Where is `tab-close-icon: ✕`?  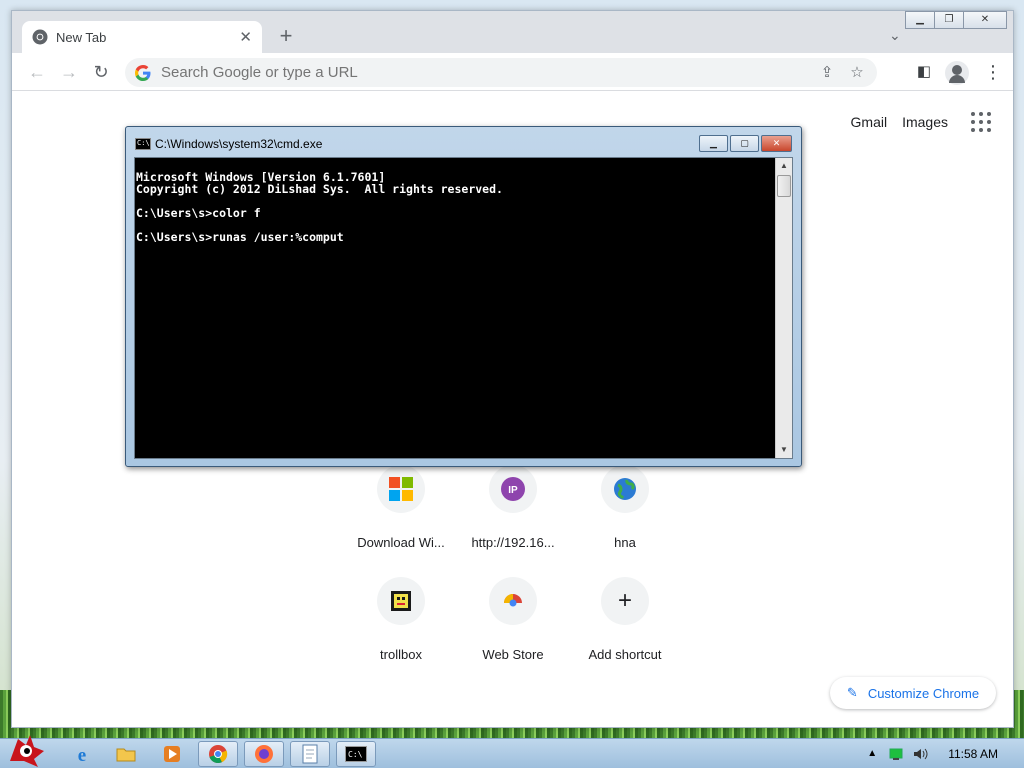
tab-close-icon: ✕ is located at coordinates (245, 37).